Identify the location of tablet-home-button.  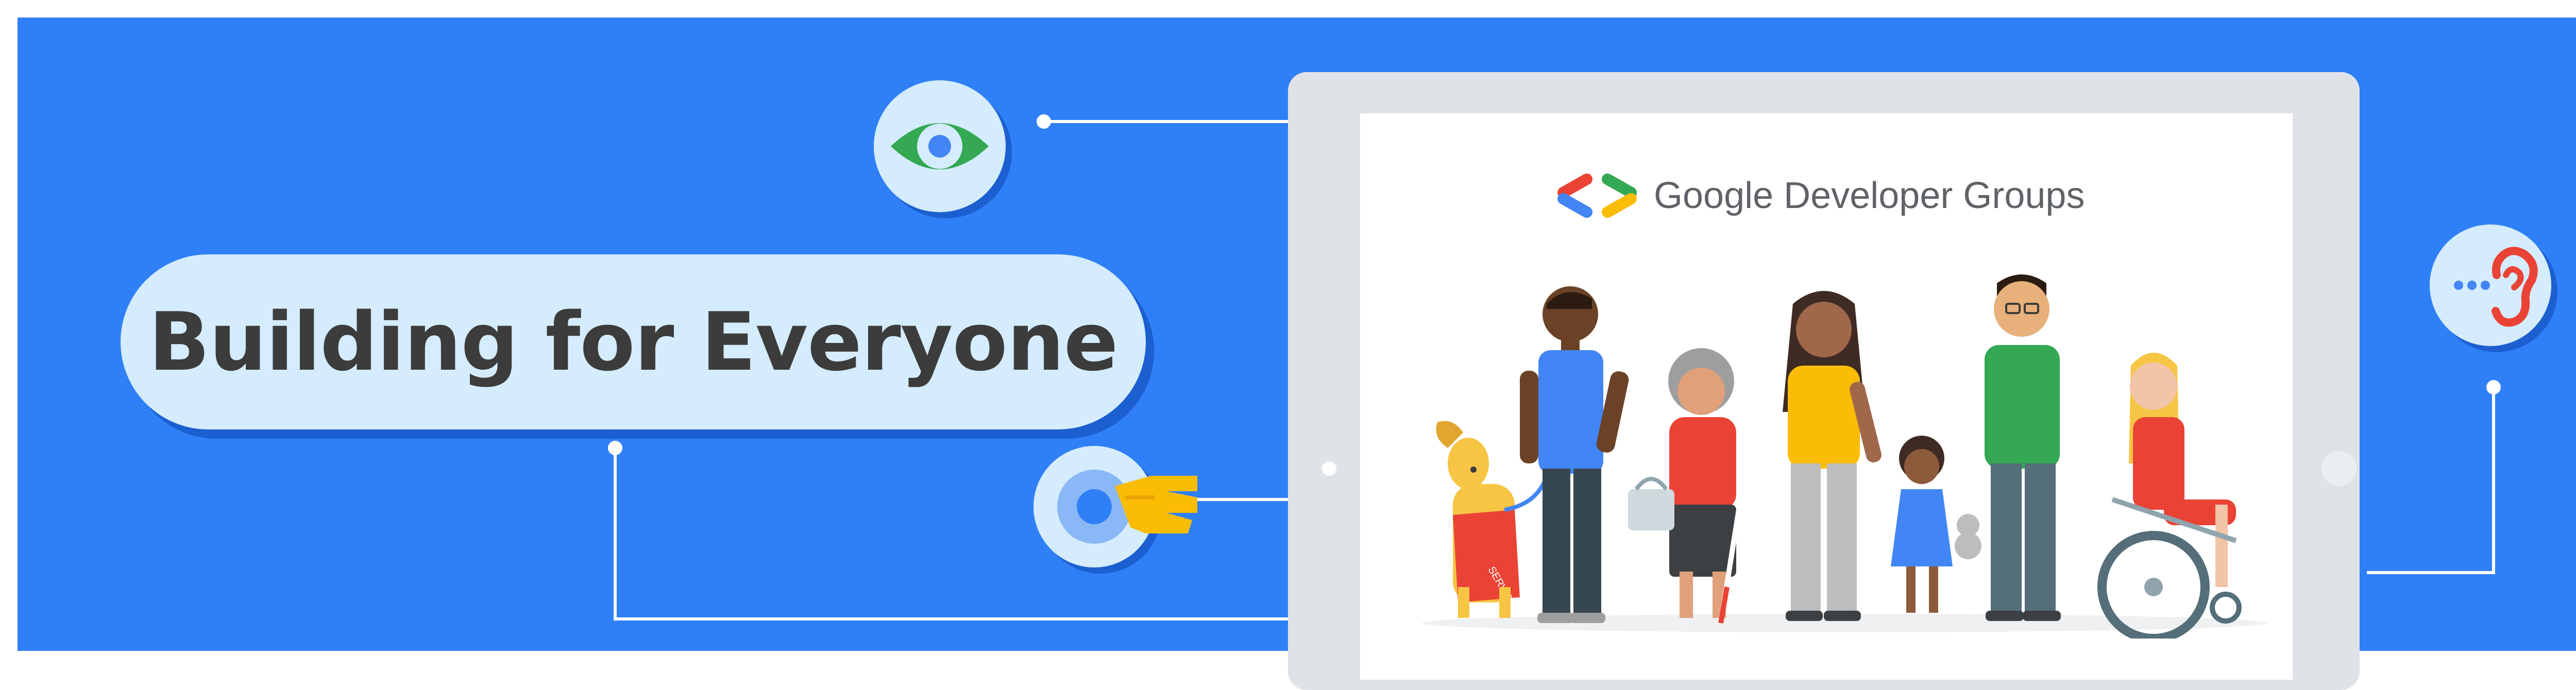
(2339, 468).